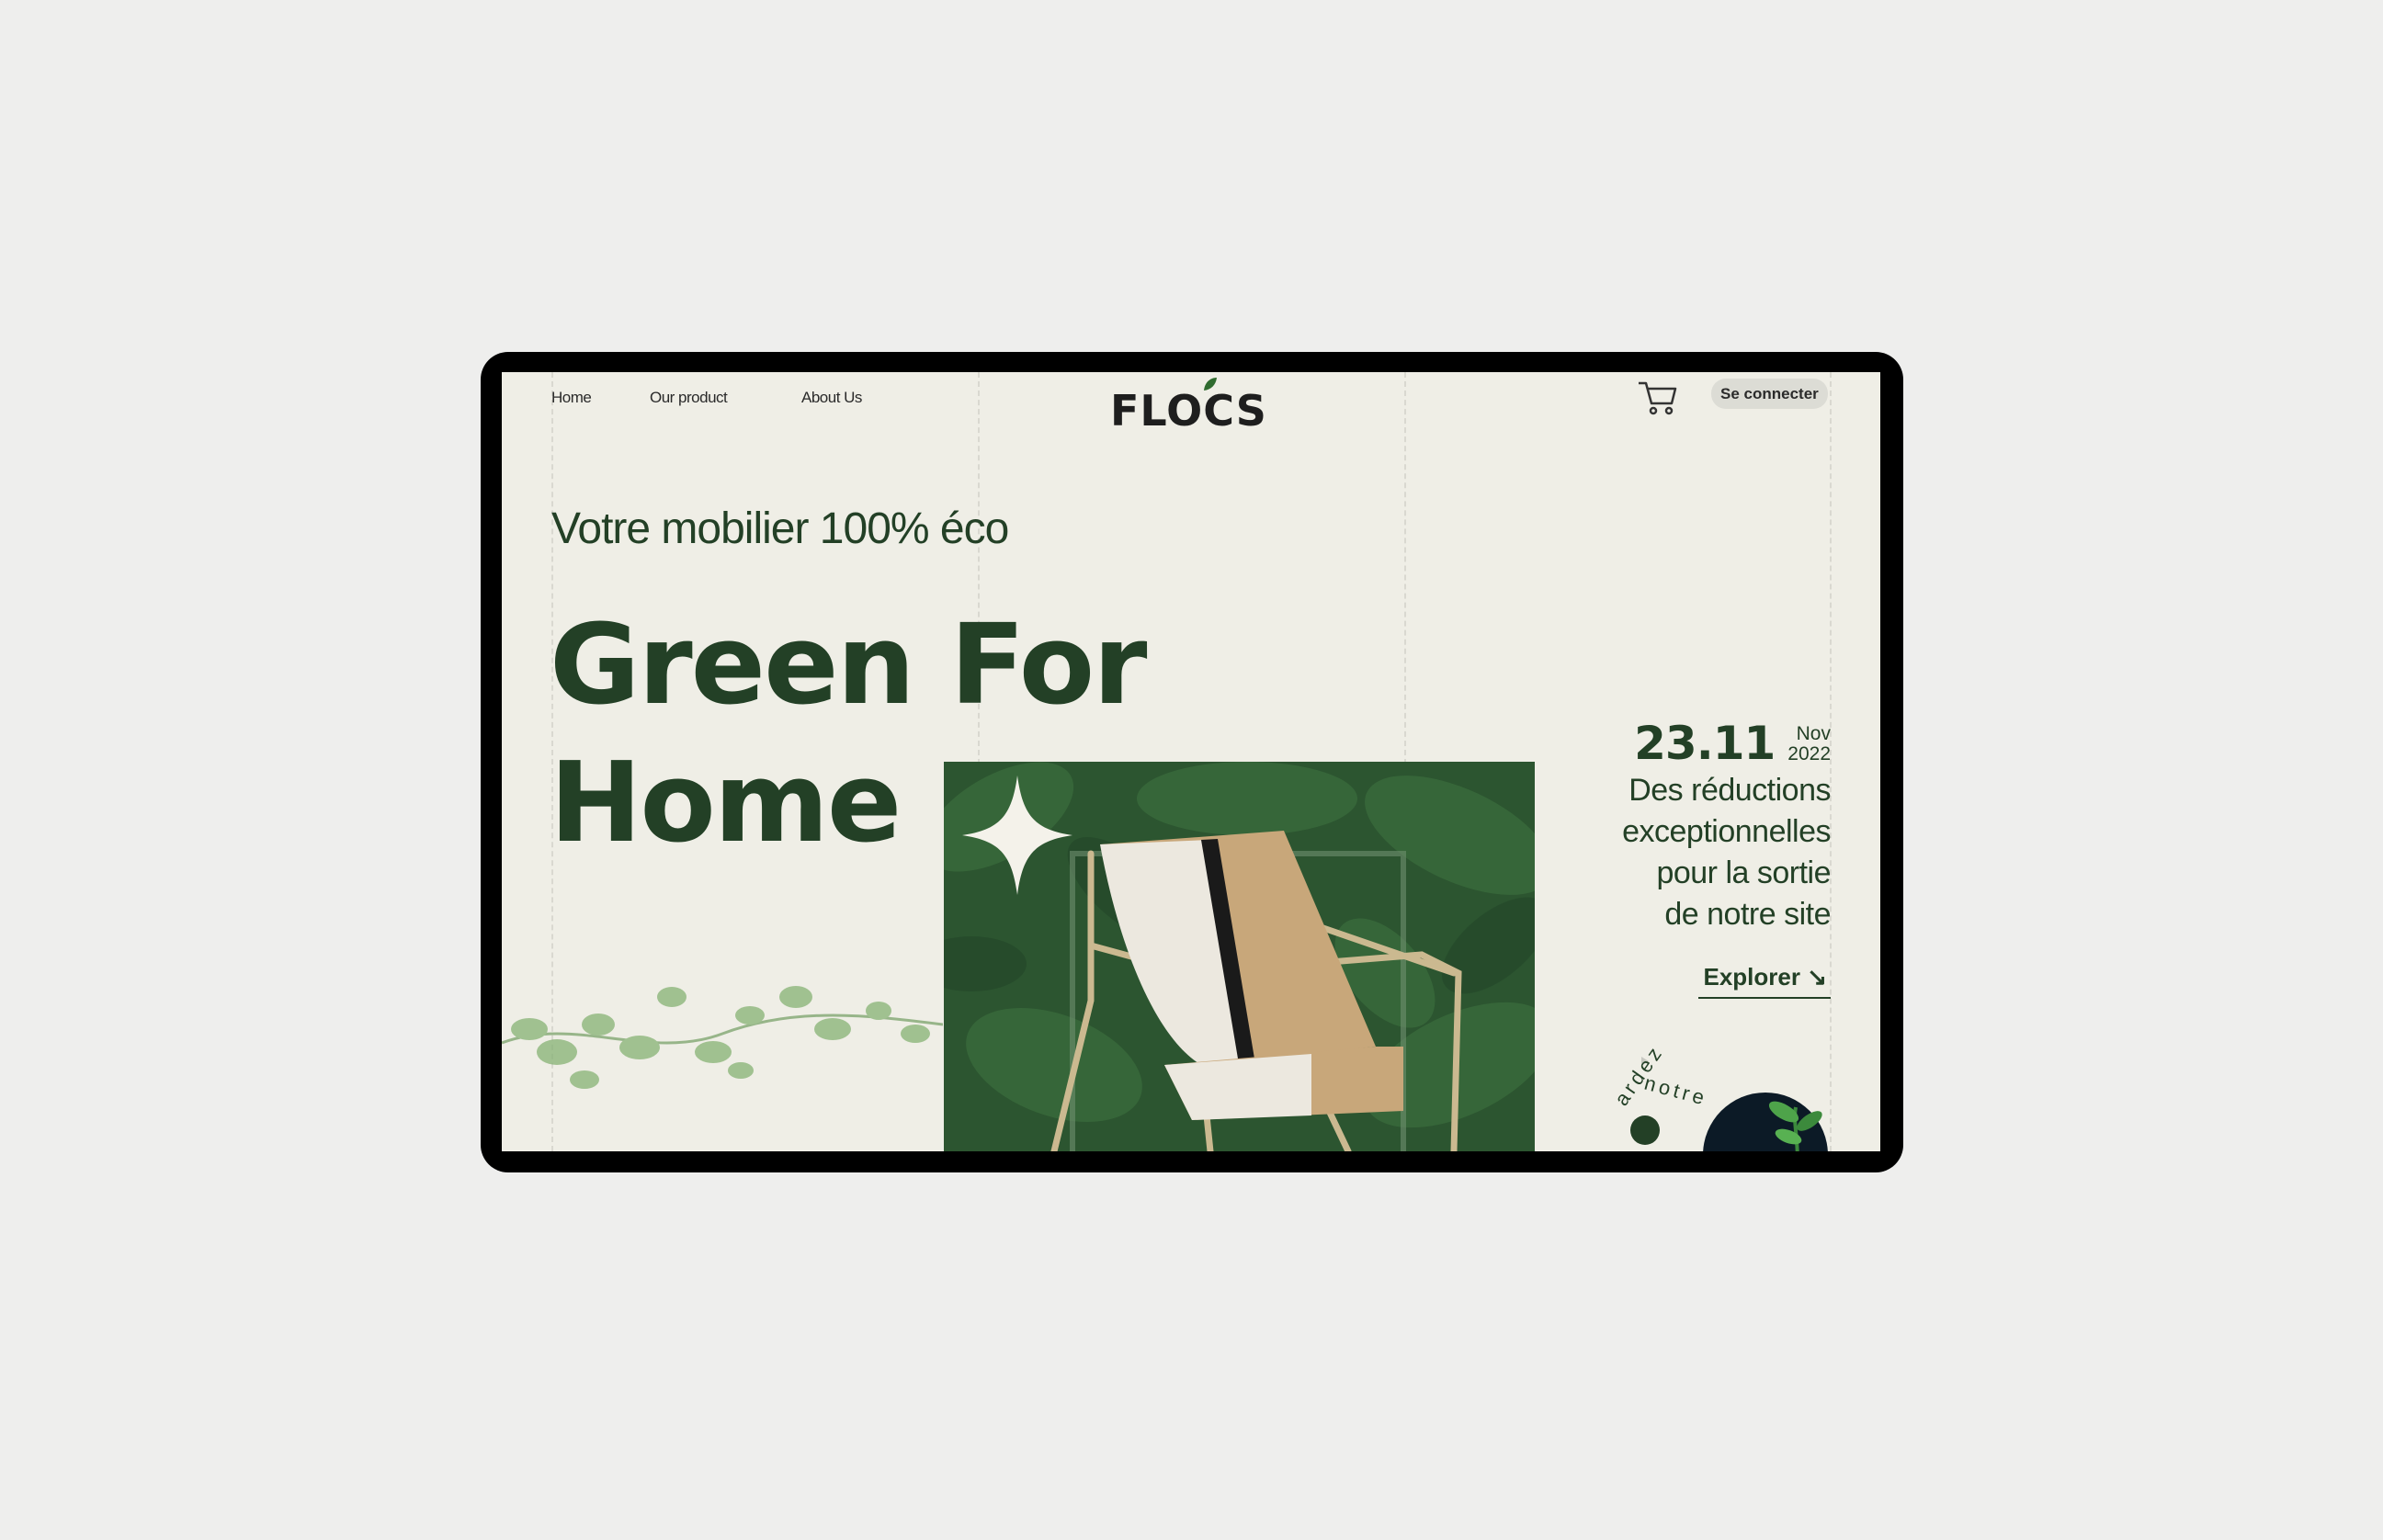 Image resolution: width=2383 pixels, height=1540 pixels. I want to click on cart-icon, so click(1657, 398).